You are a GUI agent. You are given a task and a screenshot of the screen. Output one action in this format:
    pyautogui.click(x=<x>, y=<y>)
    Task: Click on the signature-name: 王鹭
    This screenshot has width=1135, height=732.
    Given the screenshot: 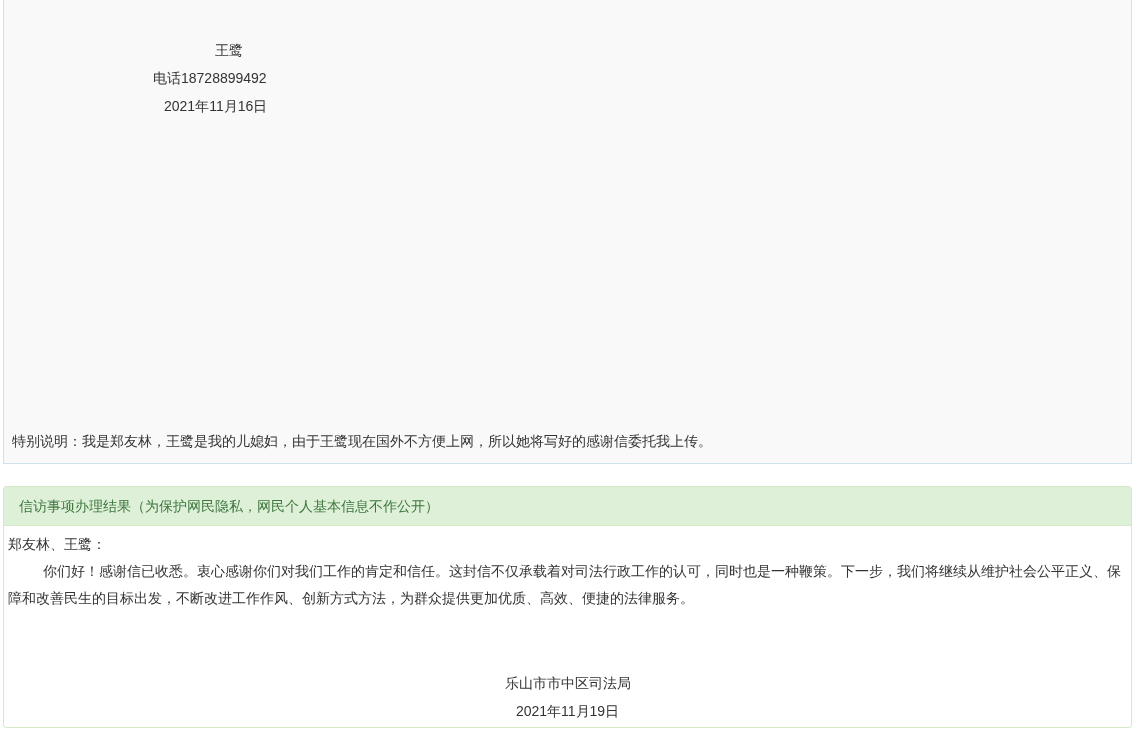 What is the action you would take?
    pyautogui.click(x=229, y=50)
    